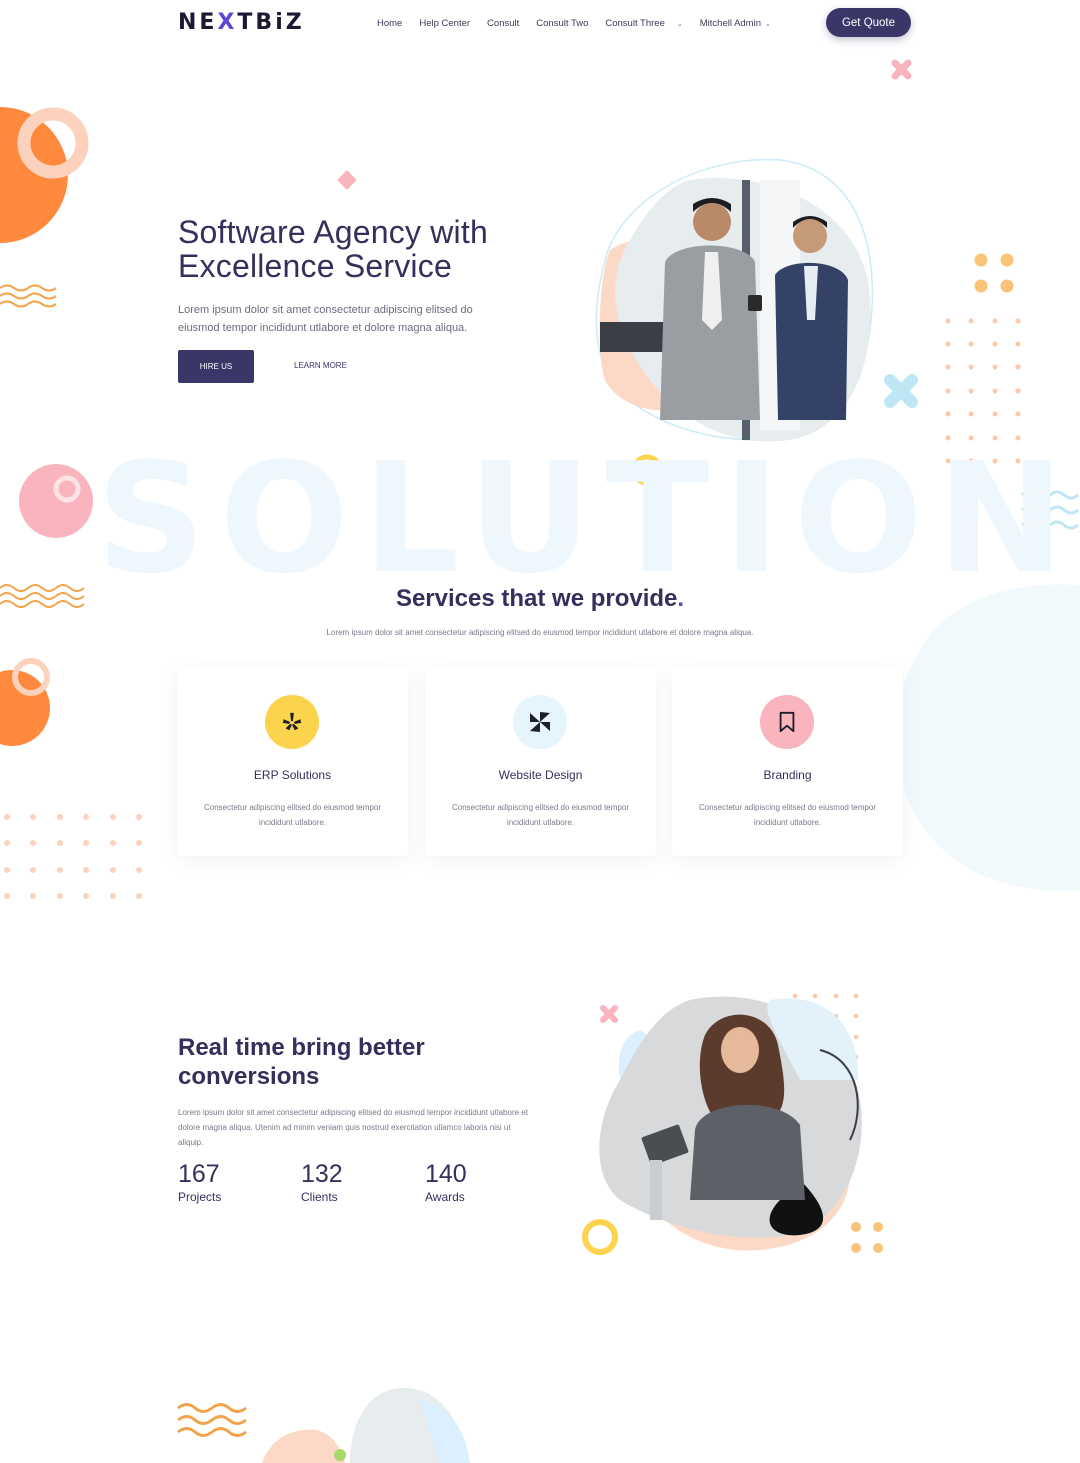  I want to click on blue-x, so click(901, 391).